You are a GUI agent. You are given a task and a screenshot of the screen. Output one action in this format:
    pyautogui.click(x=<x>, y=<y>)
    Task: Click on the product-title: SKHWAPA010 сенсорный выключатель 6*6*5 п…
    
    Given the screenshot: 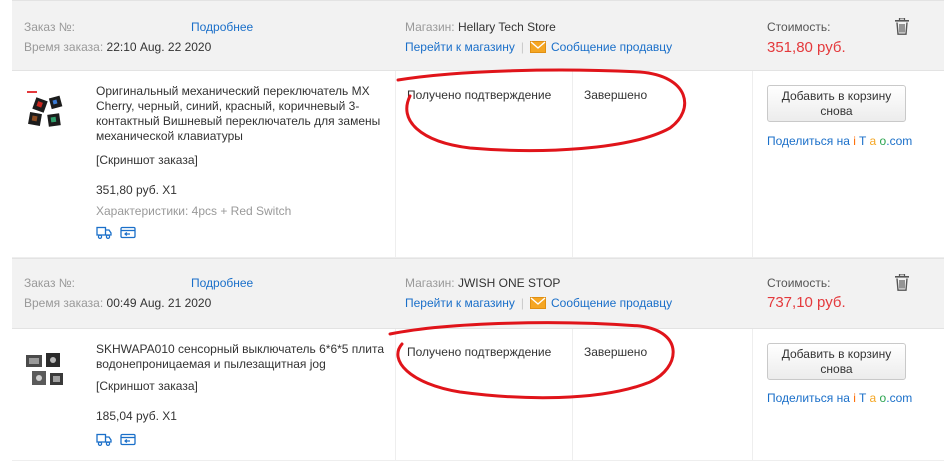 What is the action you would take?
    pyautogui.click(x=241, y=357)
    